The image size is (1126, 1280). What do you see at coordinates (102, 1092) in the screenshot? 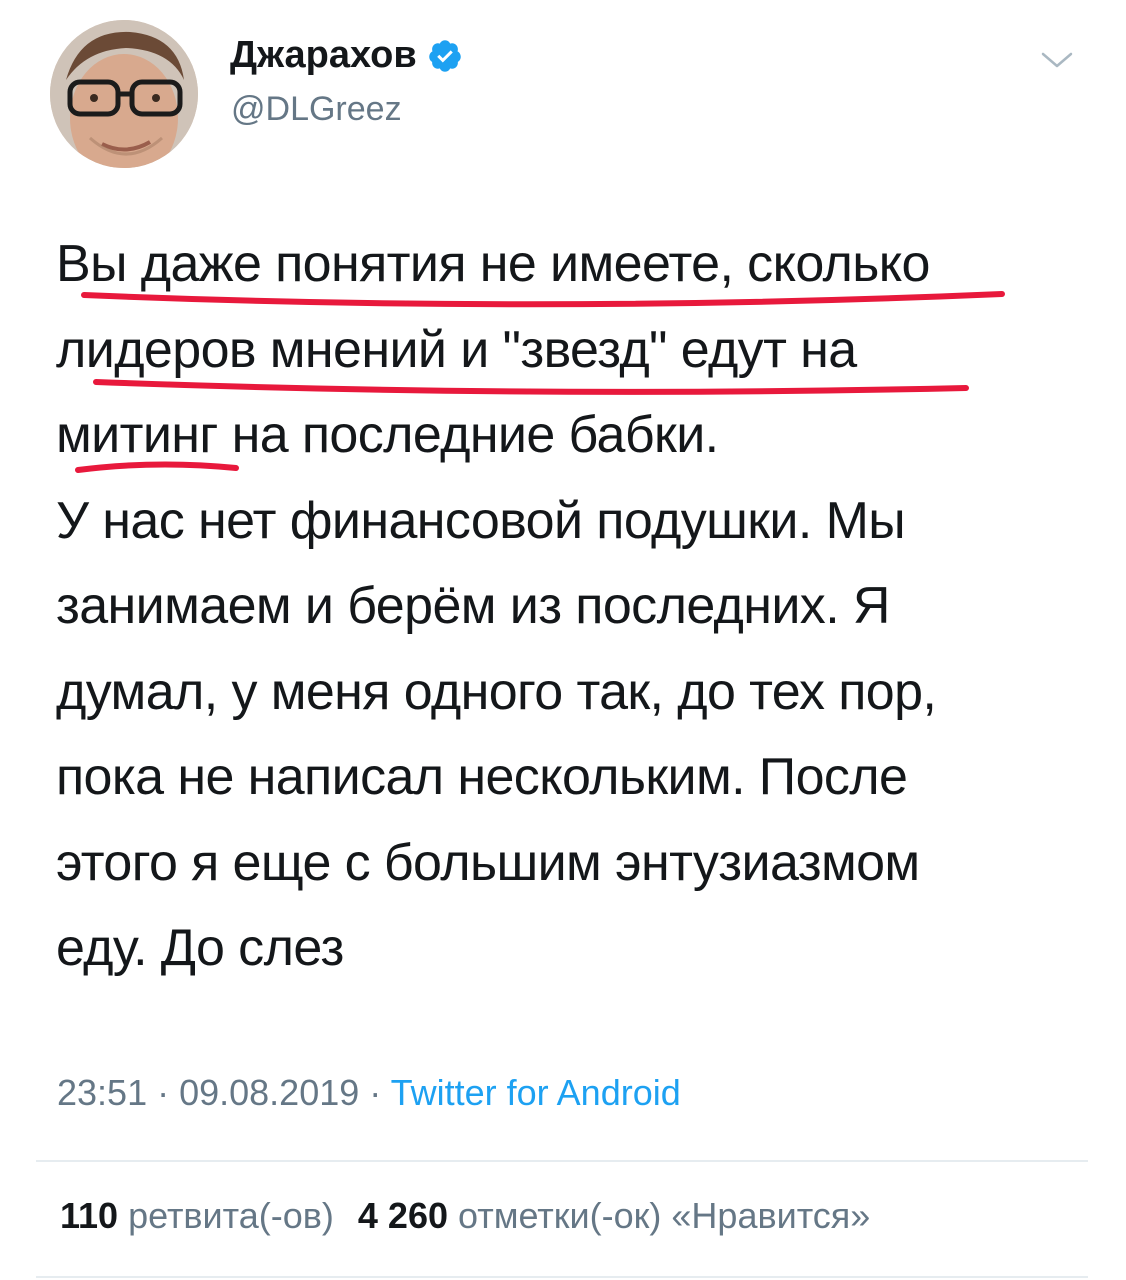
I see `tweet-time: 23:51` at bounding box center [102, 1092].